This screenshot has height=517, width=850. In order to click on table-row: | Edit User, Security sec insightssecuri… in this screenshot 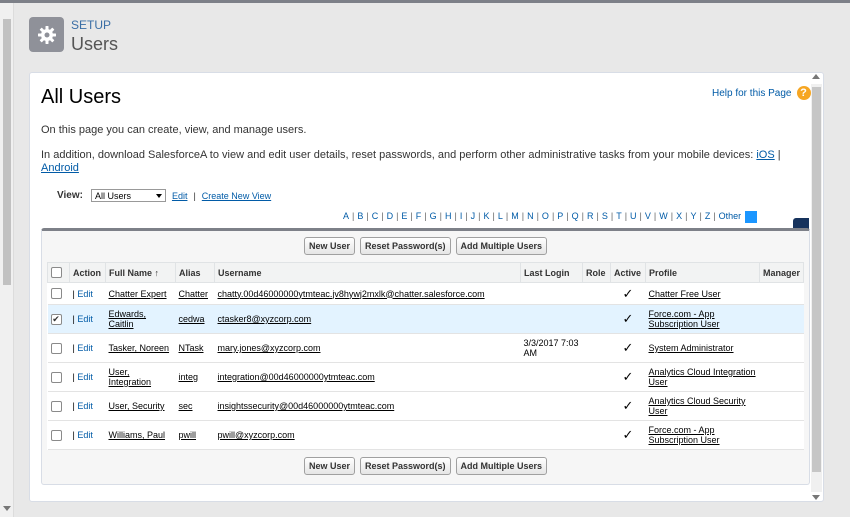, I will do `click(425, 406)`.